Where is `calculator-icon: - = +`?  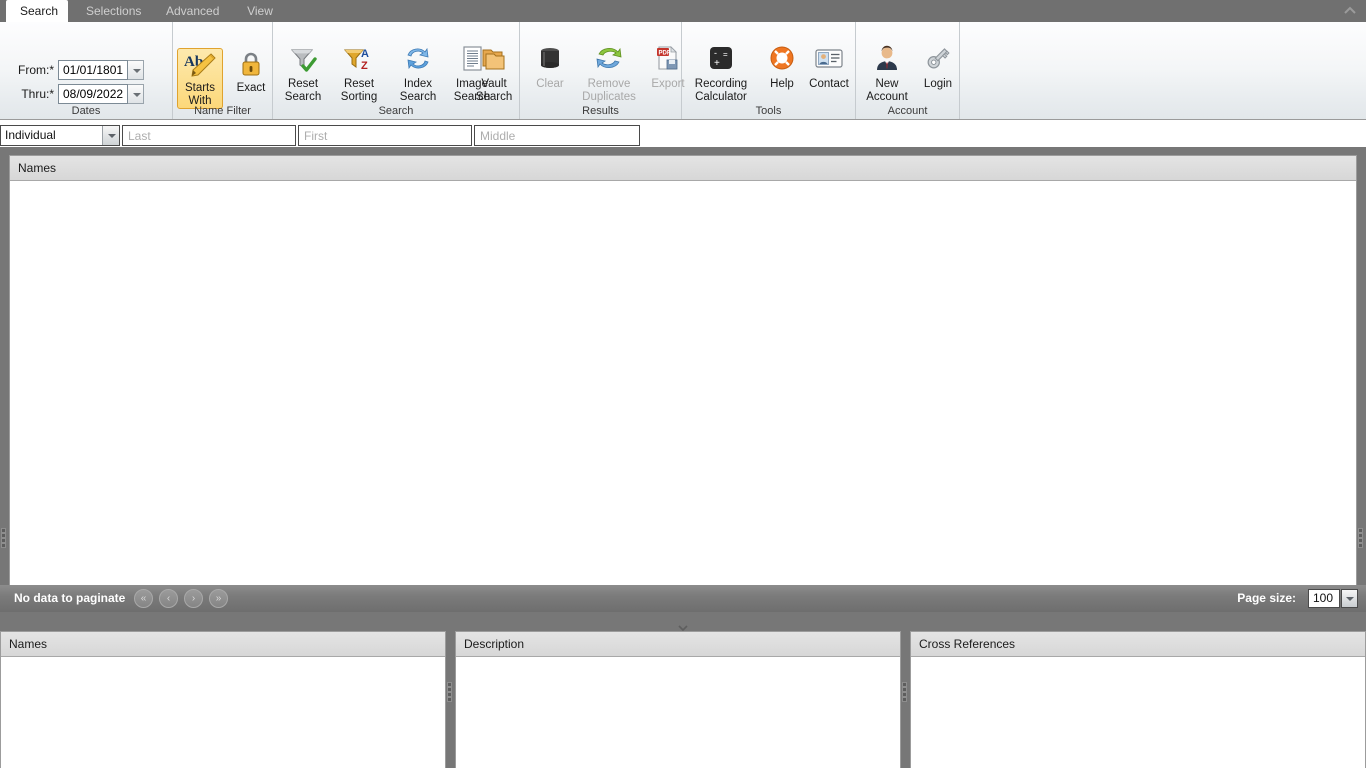 calculator-icon: - = + is located at coordinates (721, 60).